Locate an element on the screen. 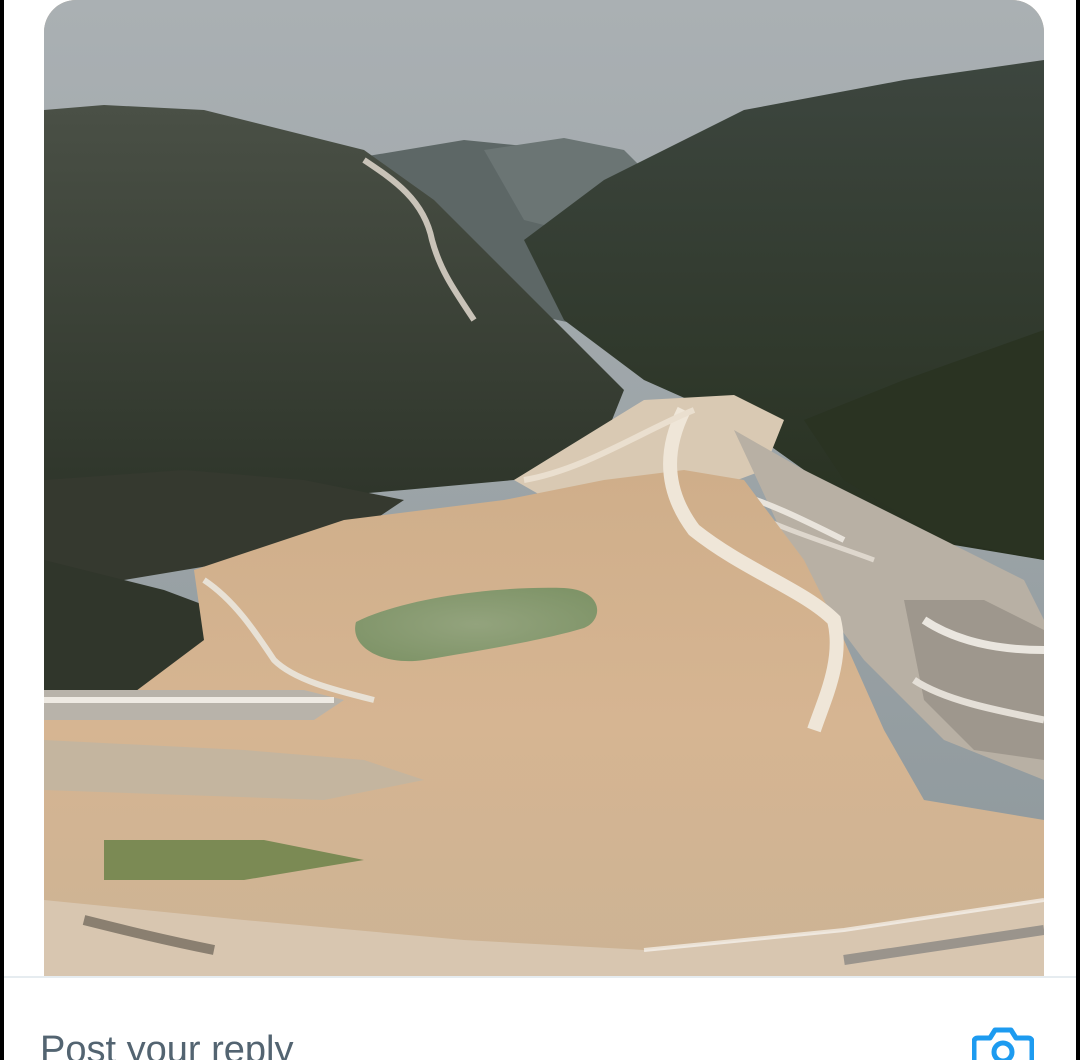  camera-icon is located at coordinates (1003, 1043).